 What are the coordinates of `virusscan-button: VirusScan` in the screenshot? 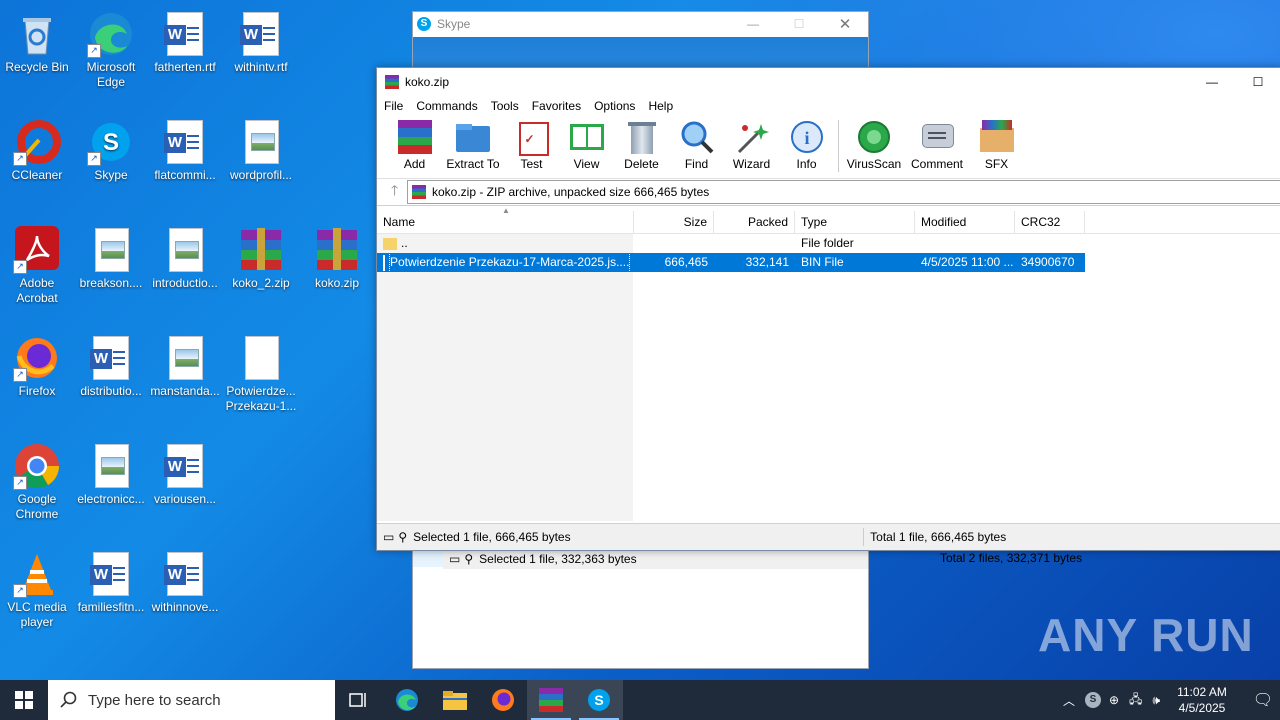 It's located at (874, 143).